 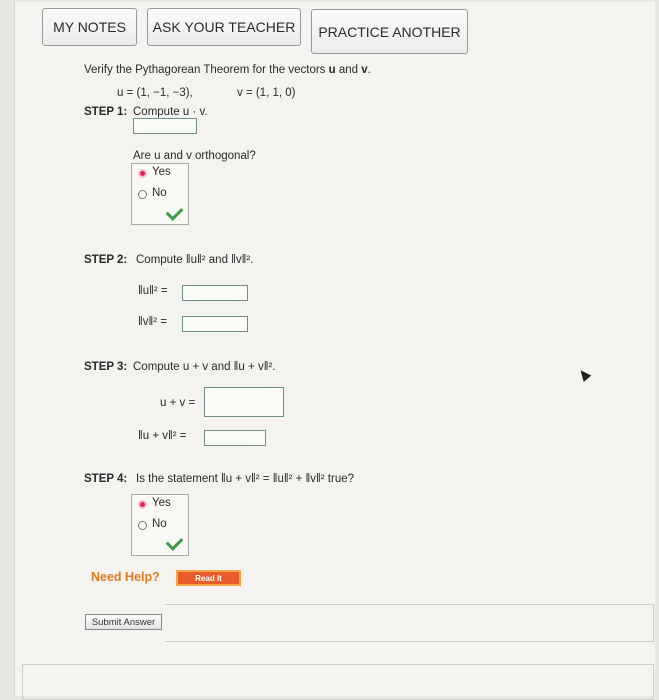 What do you see at coordinates (159, 524) in the screenshot?
I see `statement-no-label: No` at bounding box center [159, 524].